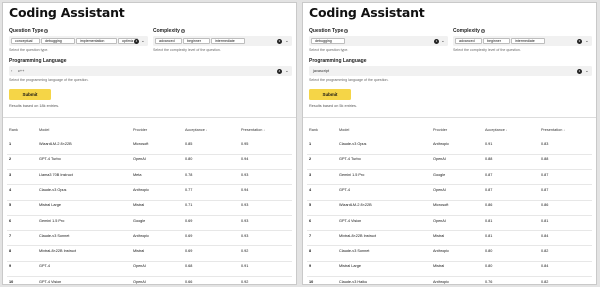 Image resolution: width=600 pixels, height=287 pixels. What do you see at coordinates (545, 205) in the screenshot?
I see `cell-presentation: 0.86` at bounding box center [545, 205].